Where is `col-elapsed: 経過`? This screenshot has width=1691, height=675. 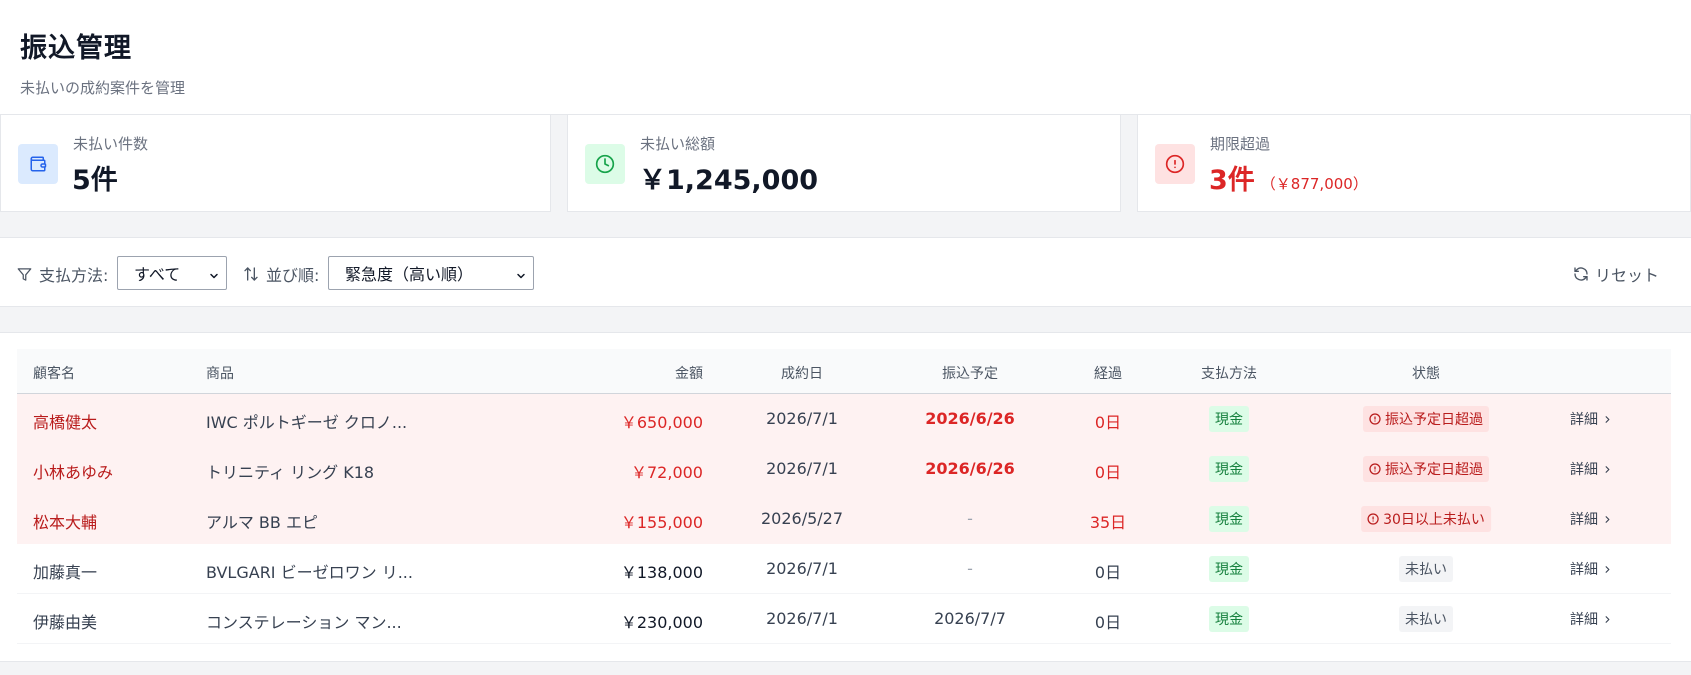 col-elapsed: 経過 is located at coordinates (1108, 373).